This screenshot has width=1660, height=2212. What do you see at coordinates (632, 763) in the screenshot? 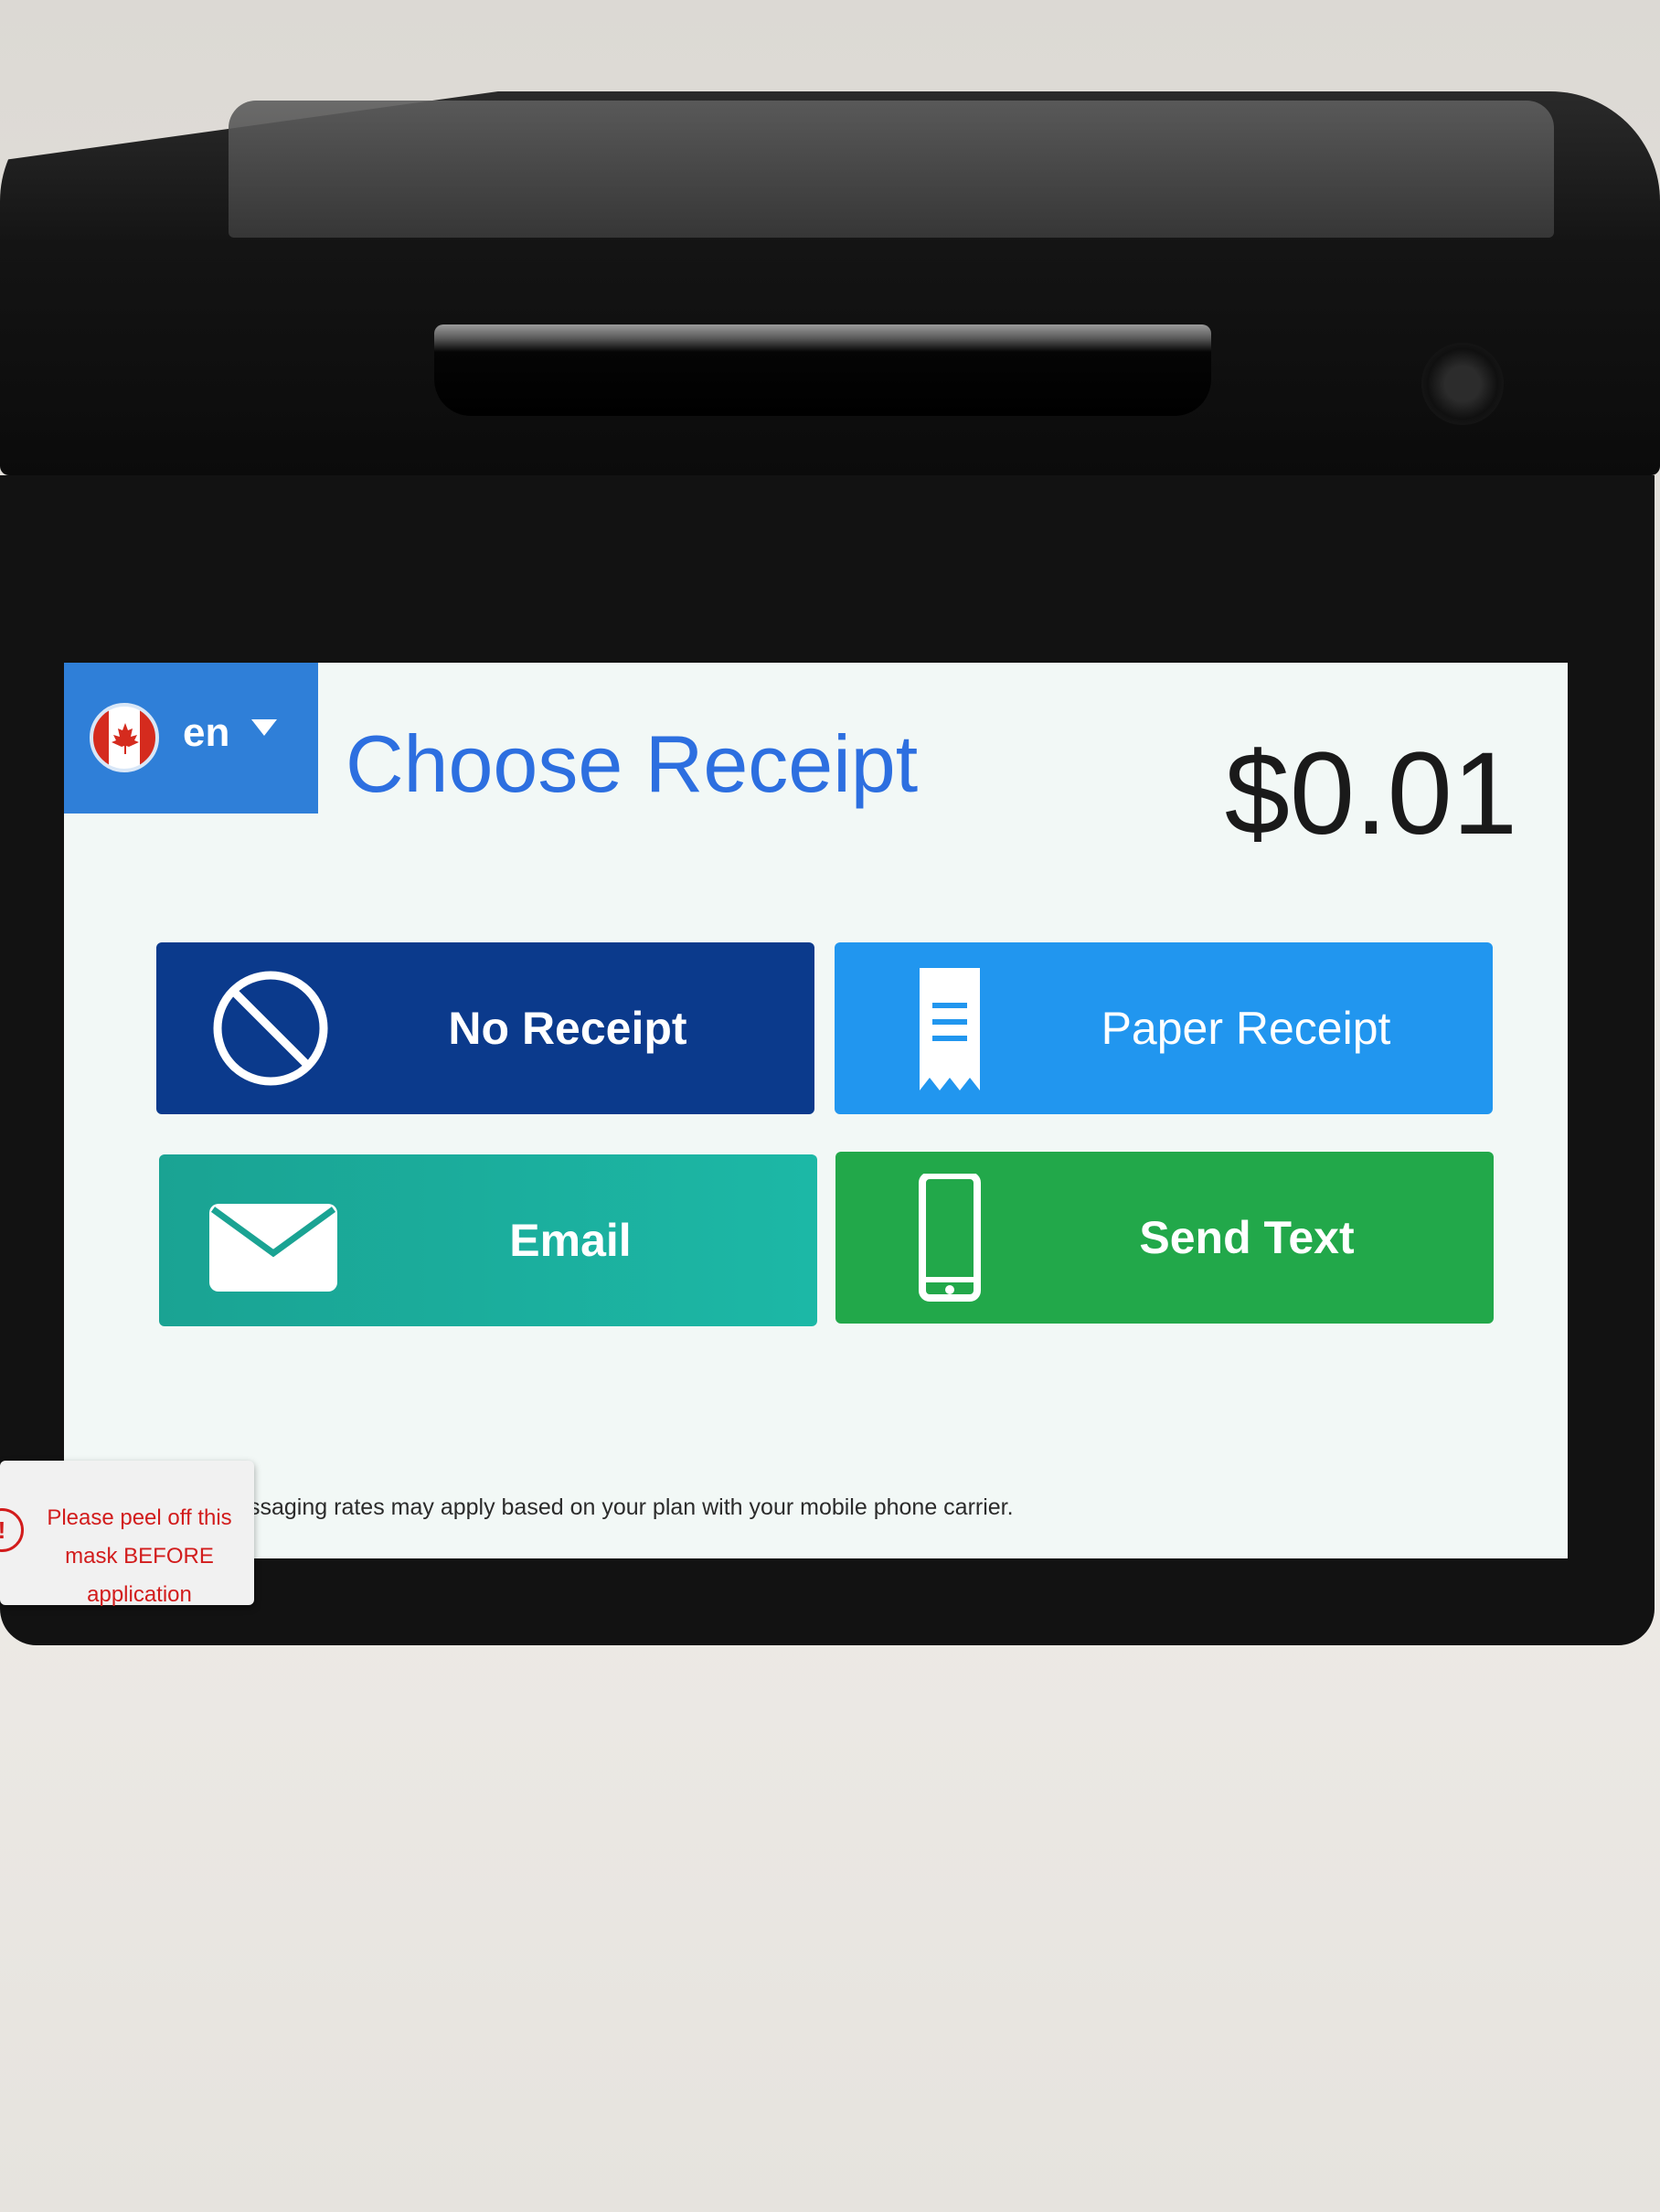
I see `page-title: Choose Receipt` at bounding box center [632, 763].